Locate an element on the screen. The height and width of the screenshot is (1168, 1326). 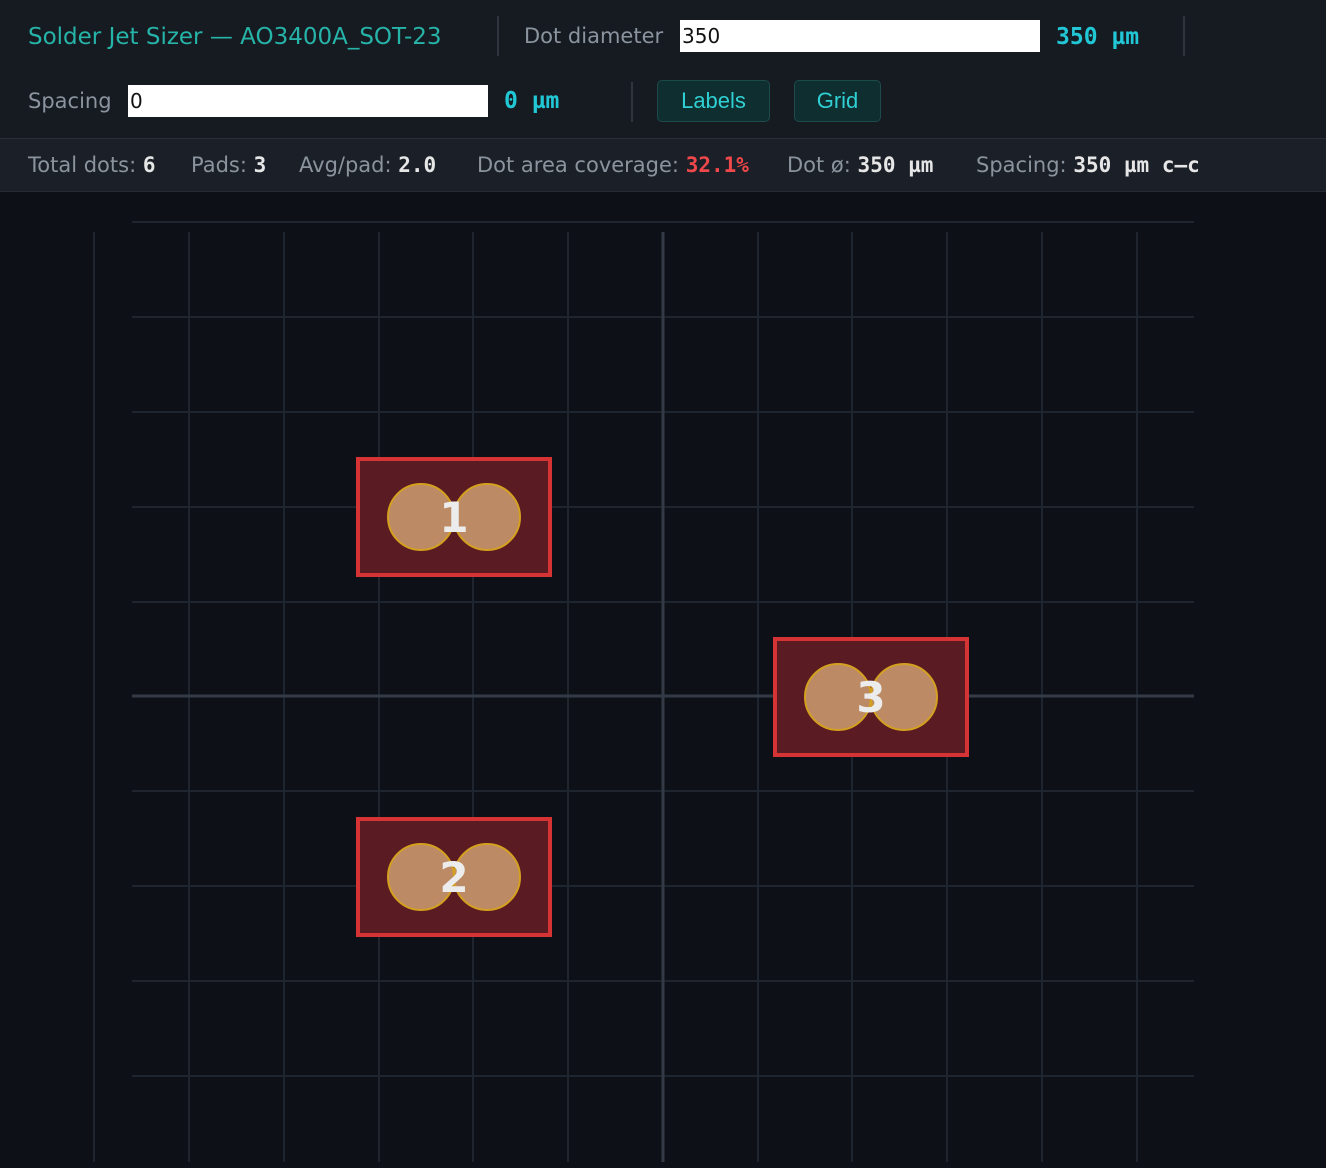
spacing-label: Spacing is located at coordinates (70, 101).